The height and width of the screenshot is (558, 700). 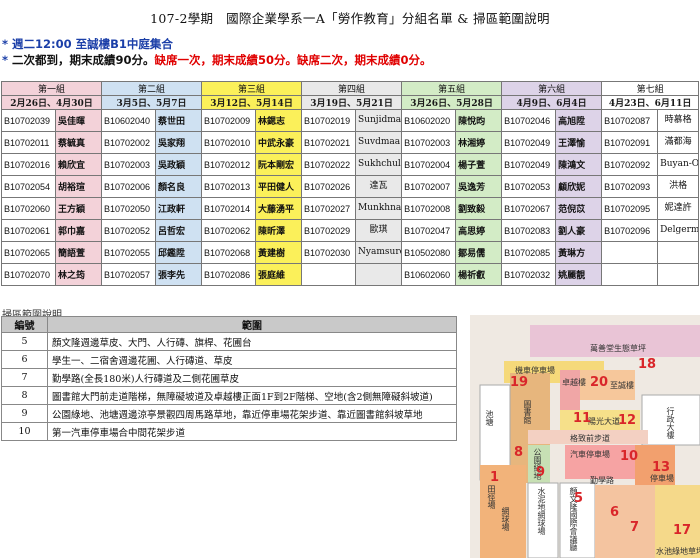 I want to click on student-name-cell: 郭巾嘉, so click(x=78, y=230).